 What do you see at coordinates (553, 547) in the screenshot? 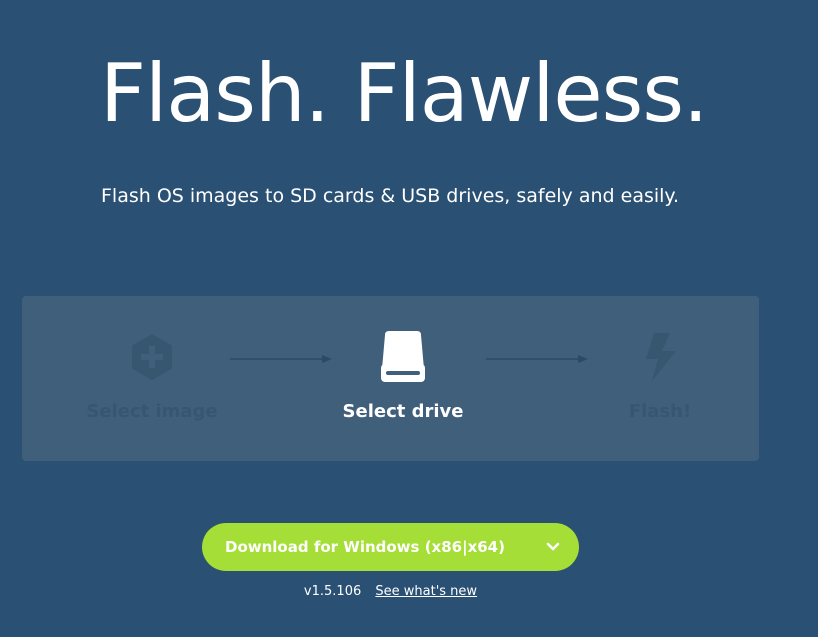
I see `chevron-down-icon` at bounding box center [553, 547].